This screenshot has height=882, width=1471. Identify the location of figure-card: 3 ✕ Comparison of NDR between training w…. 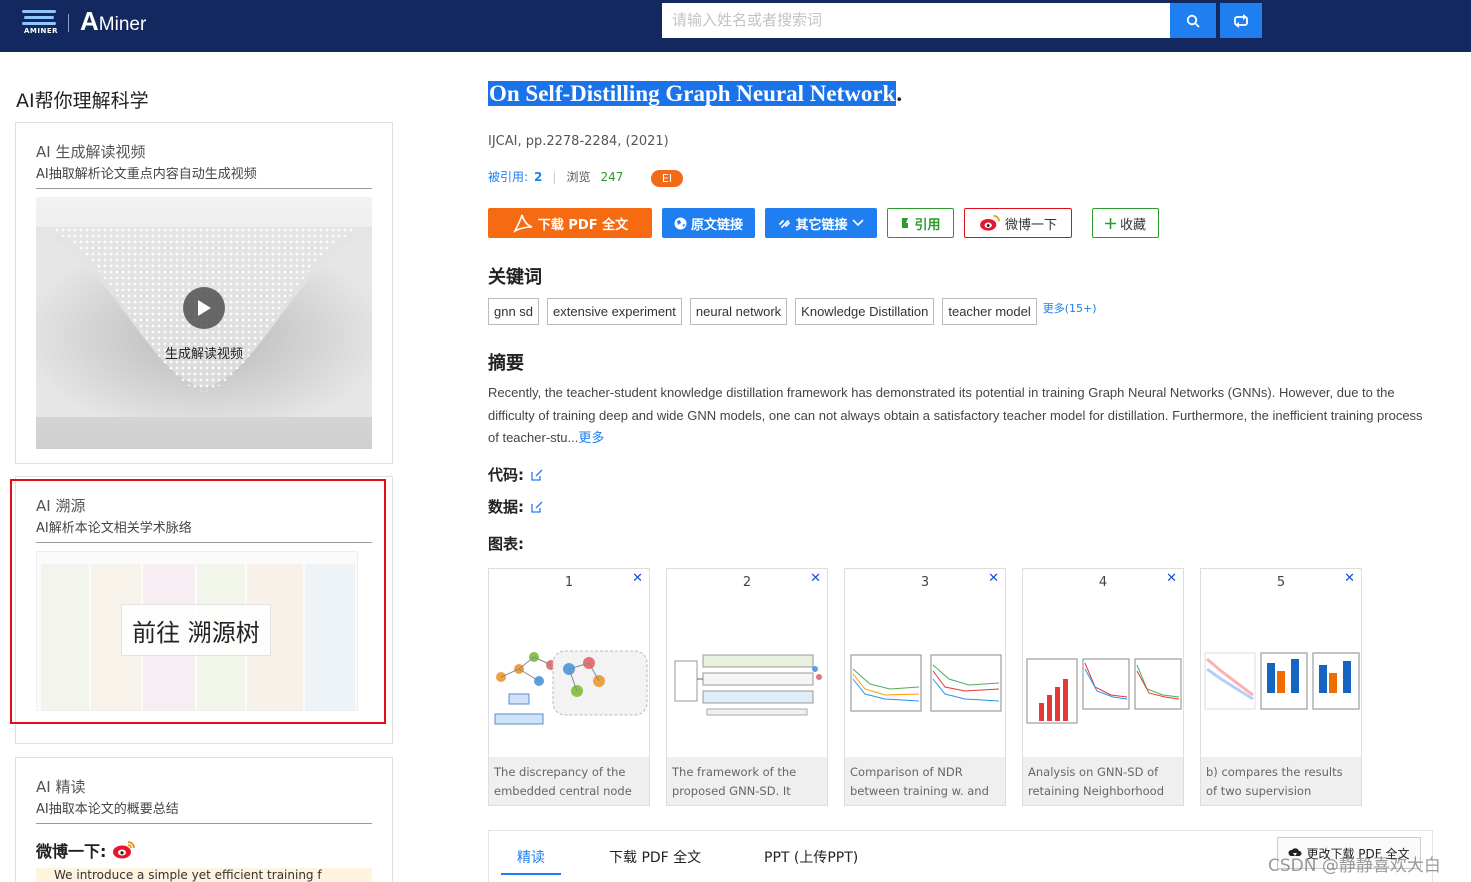
(925, 687).